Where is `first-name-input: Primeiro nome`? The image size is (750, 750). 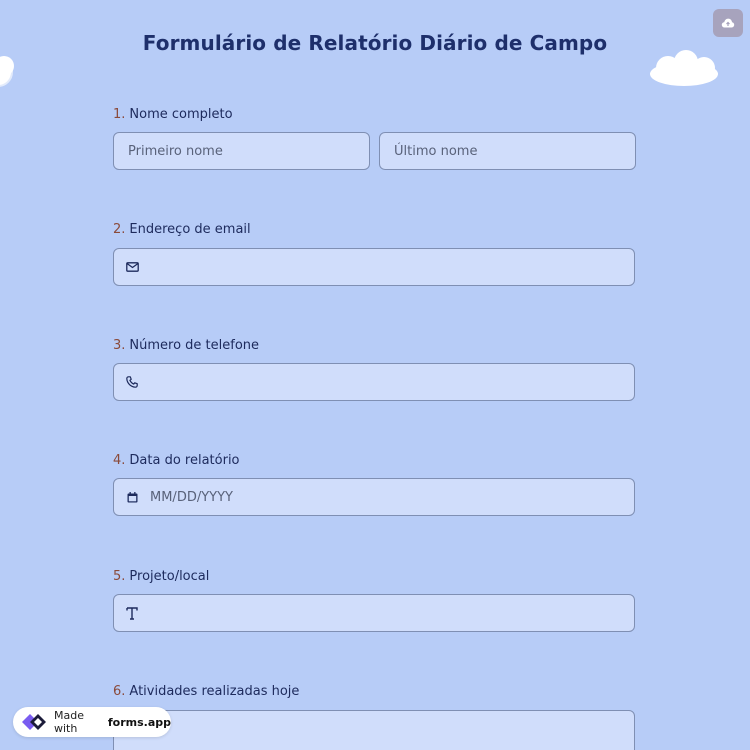 first-name-input: Primeiro nome is located at coordinates (241, 151).